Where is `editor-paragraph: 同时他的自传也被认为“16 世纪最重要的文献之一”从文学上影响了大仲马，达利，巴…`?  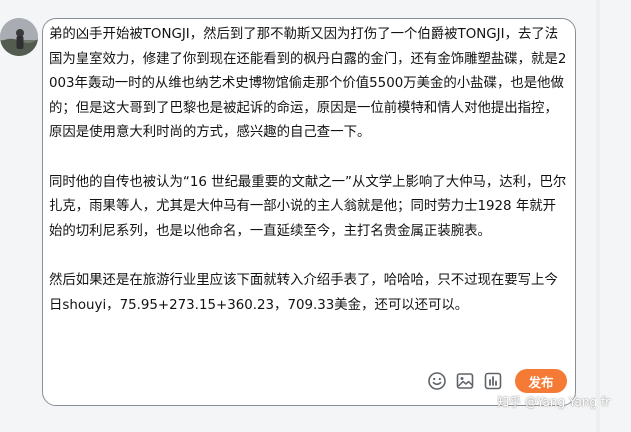 editor-paragraph: 同时他的自传也被认为“16 世纪最重要的文献之一”从文学上影响了大仲马，达利，巴… is located at coordinates (308, 206).